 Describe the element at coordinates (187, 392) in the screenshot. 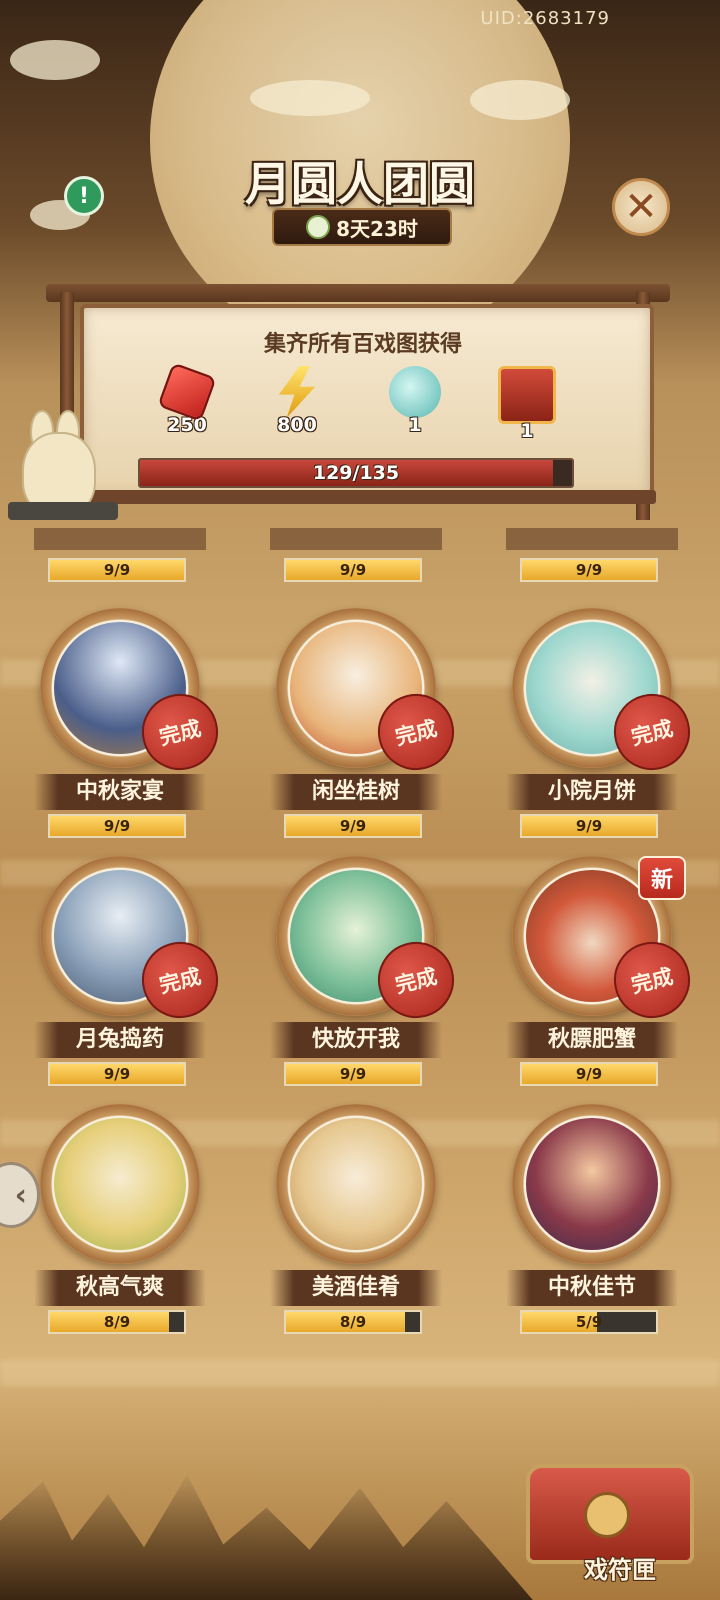

I see `ruby-icon` at that location.